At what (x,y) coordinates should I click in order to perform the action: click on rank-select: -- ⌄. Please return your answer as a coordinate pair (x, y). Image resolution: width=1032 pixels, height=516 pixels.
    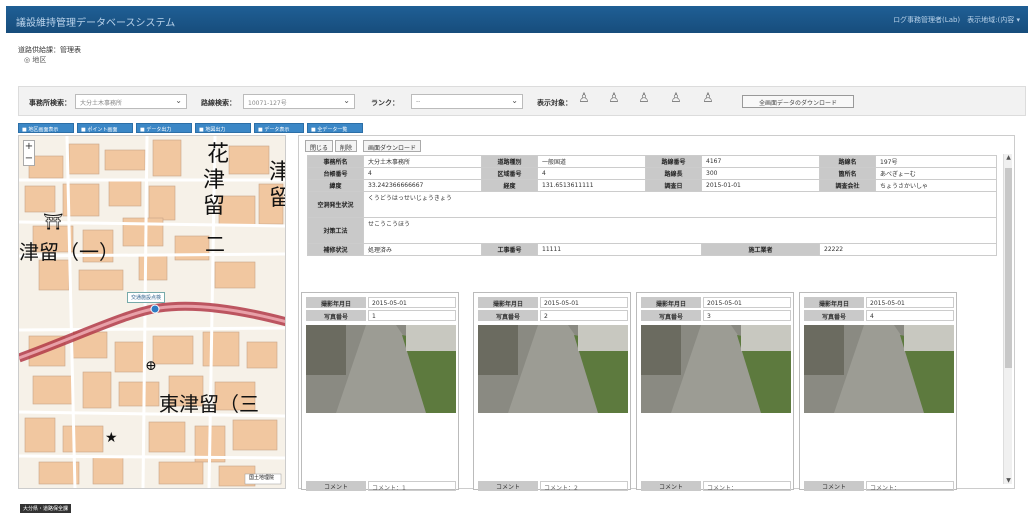
    Looking at the image, I should click on (467, 101).